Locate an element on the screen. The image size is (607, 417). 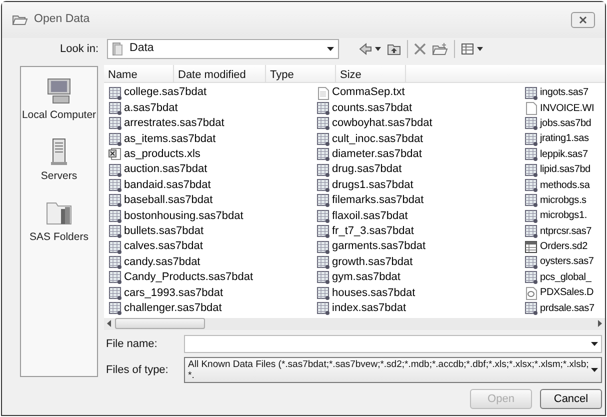
places-item: SAS Folders is located at coordinates (59, 222).